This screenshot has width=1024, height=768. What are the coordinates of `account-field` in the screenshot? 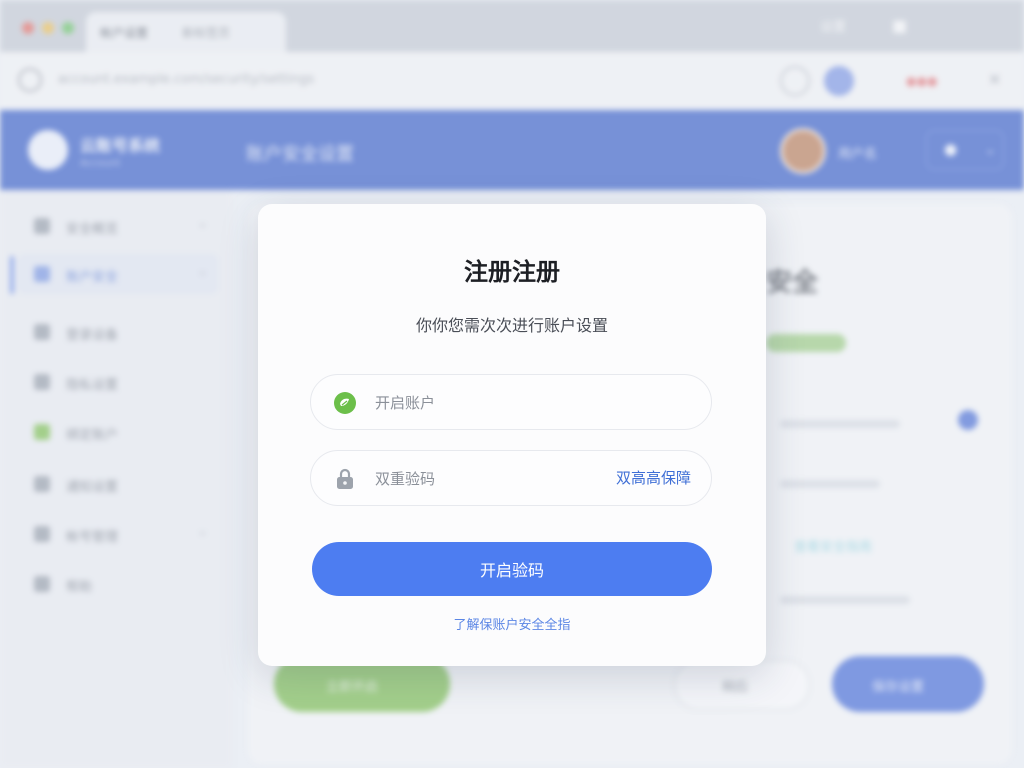 It's located at (511, 402).